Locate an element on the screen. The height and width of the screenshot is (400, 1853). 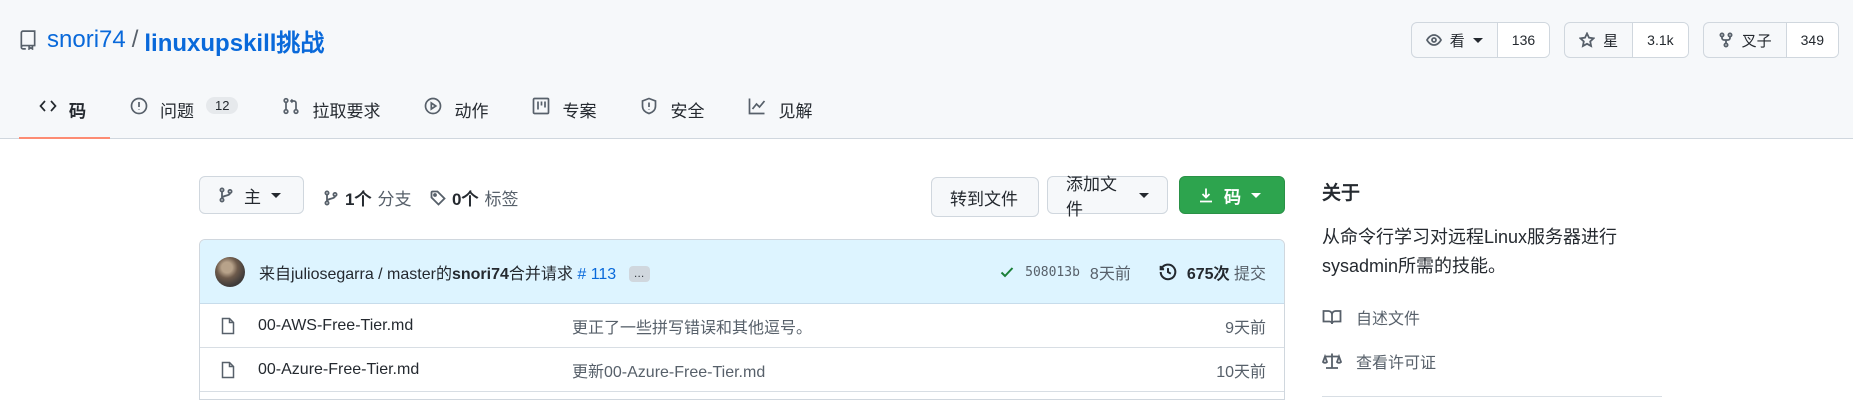
tab-label: 动作 is located at coordinates (471, 111).